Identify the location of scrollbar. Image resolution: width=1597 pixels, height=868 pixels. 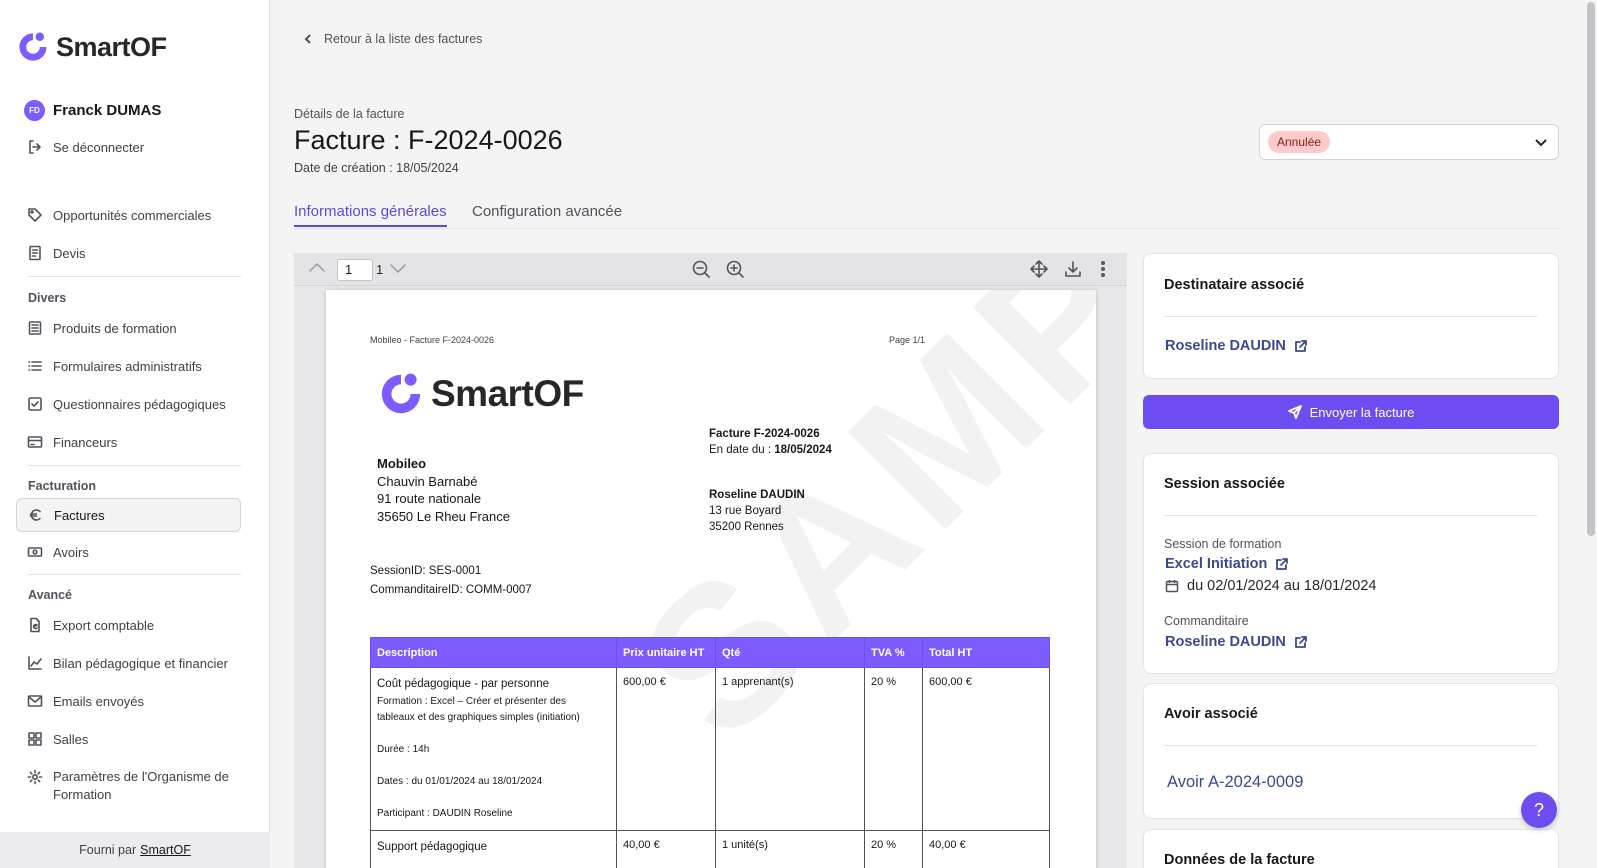
(1591, 434).